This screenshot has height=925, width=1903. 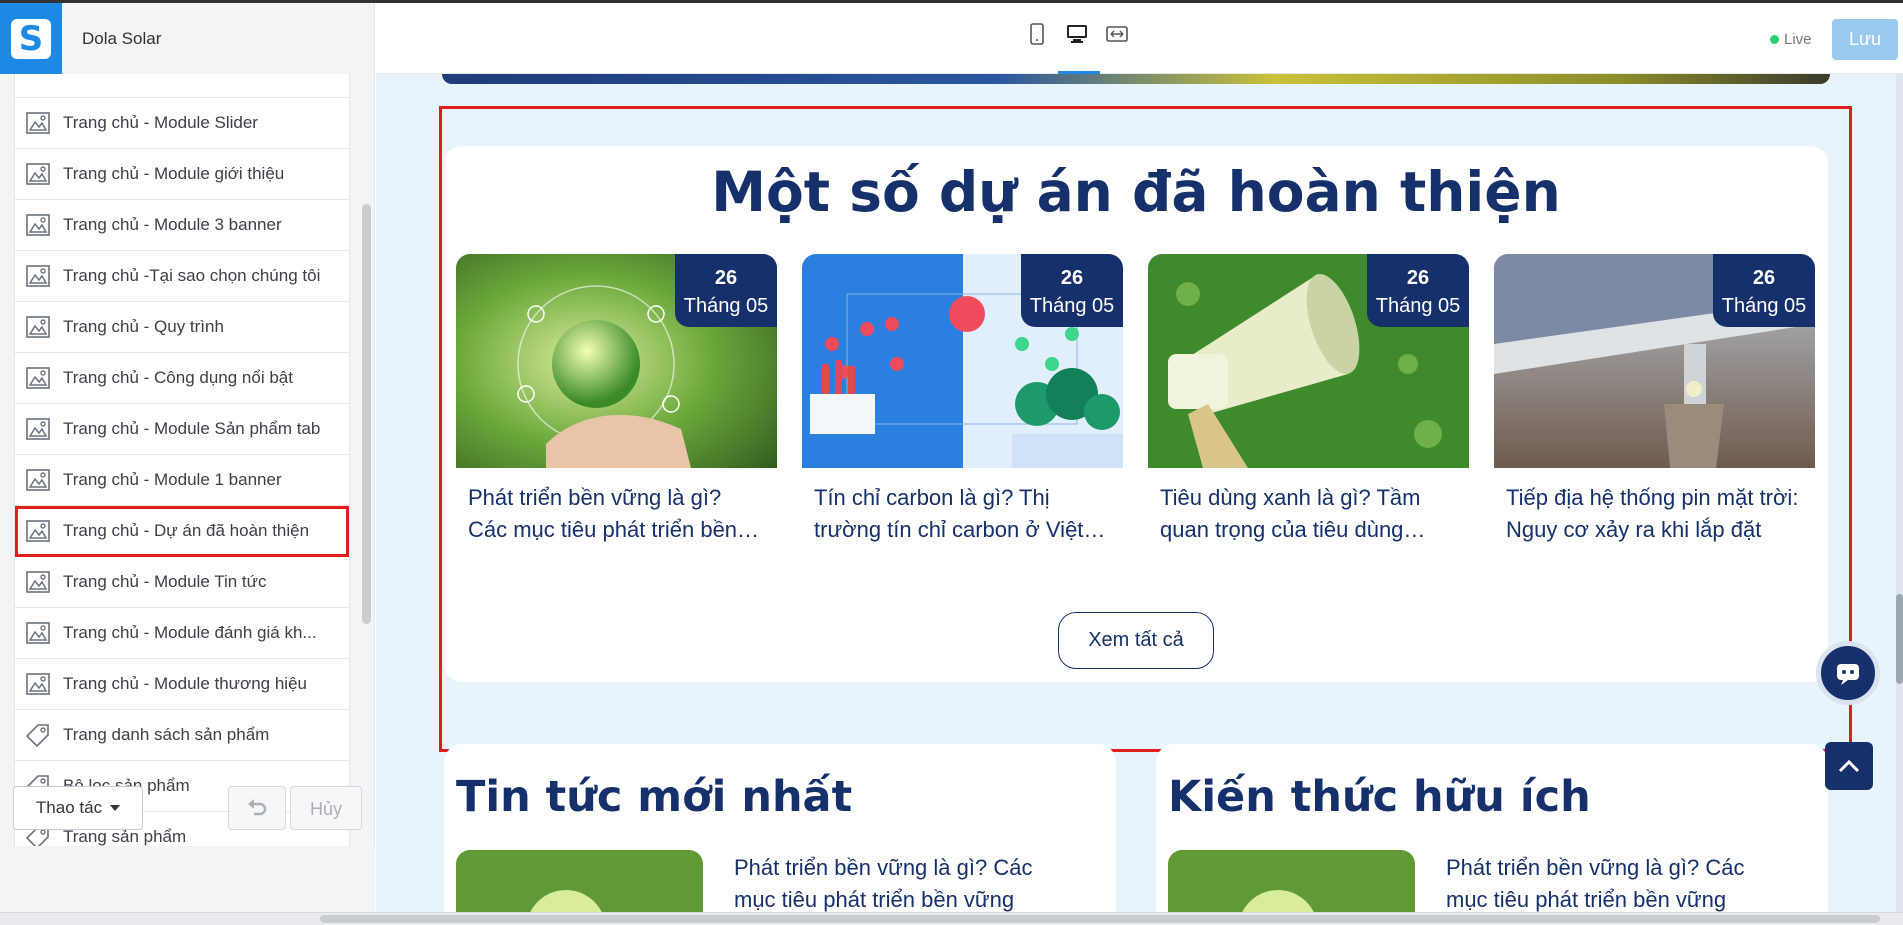 What do you see at coordinates (326, 808) in the screenshot?
I see `cancel-button: Hủy` at bounding box center [326, 808].